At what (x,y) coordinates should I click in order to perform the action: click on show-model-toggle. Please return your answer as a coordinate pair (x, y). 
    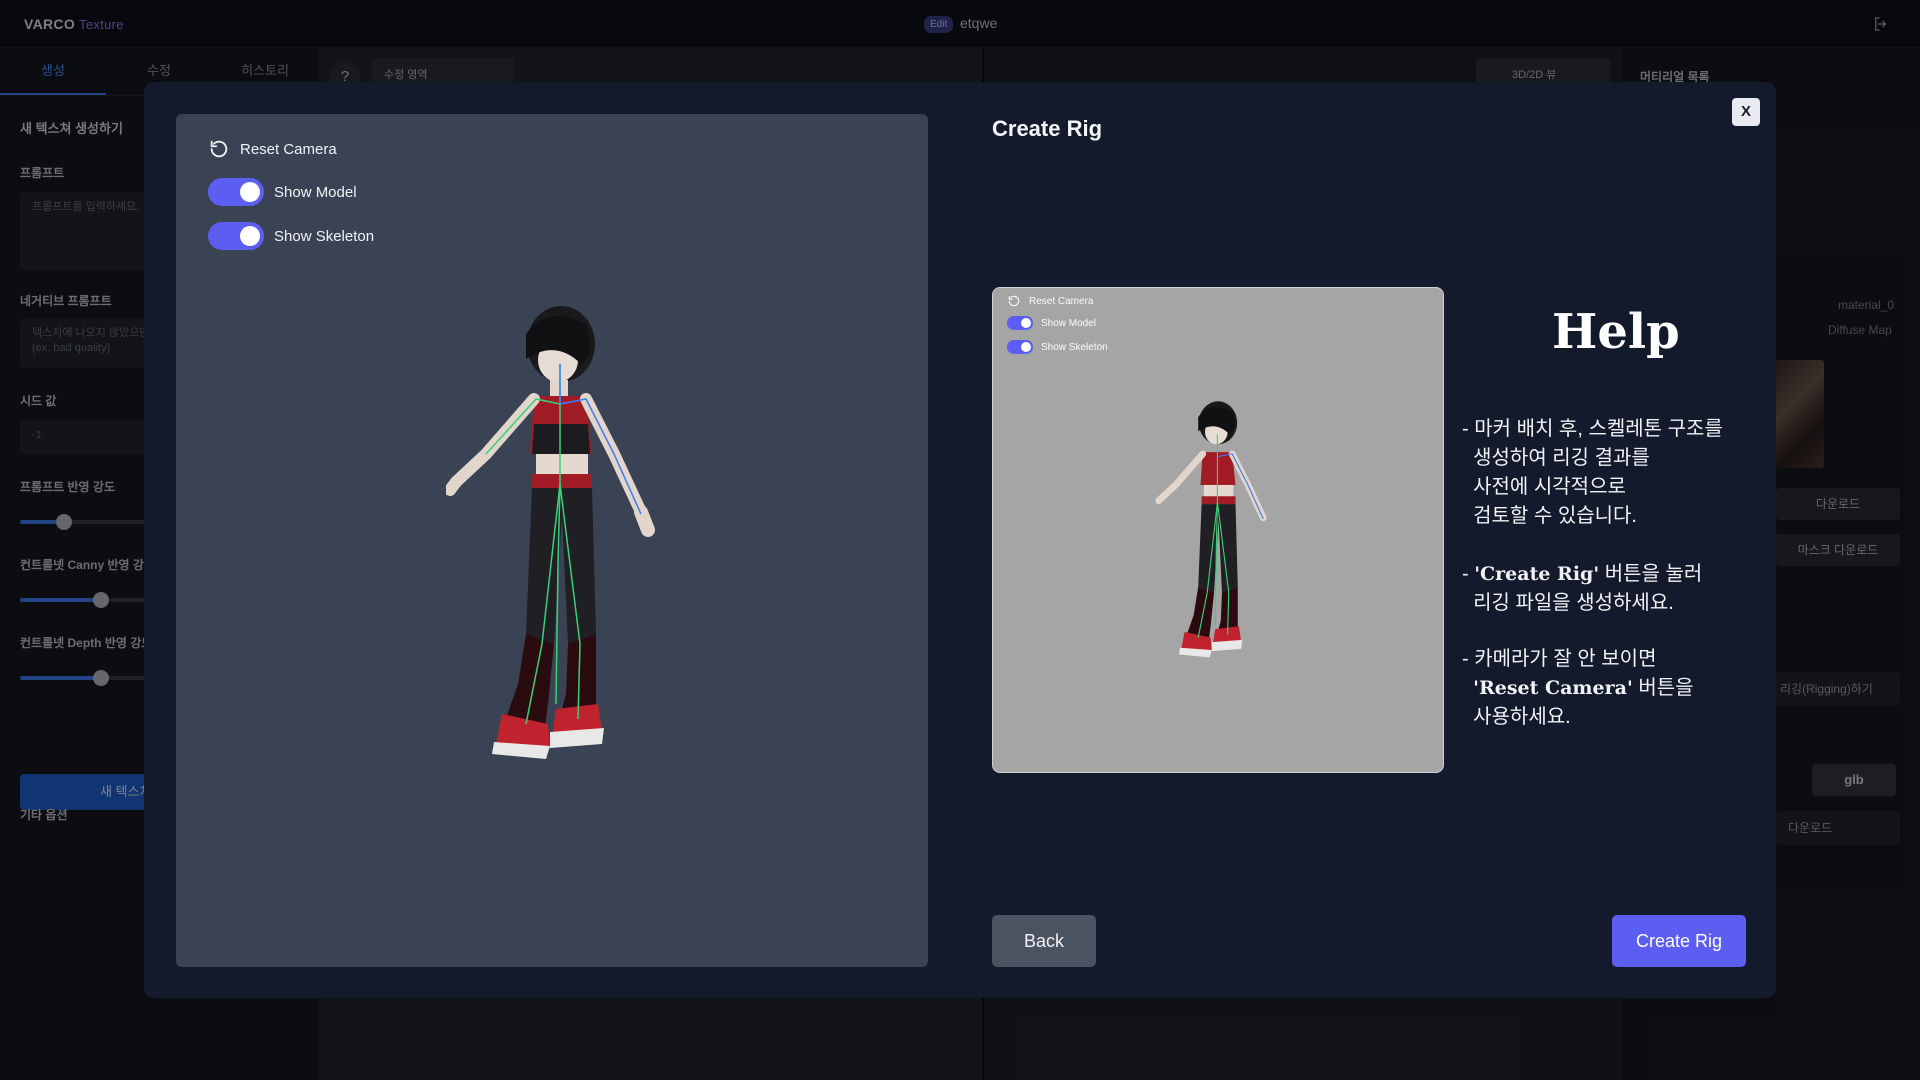
    Looking at the image, I should click on (236, 192).